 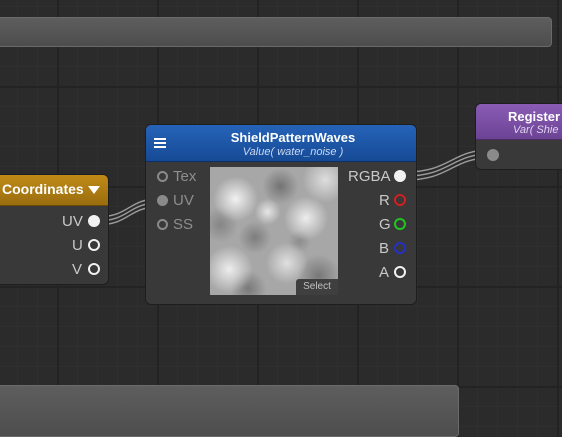 What do you see at coordinates (162, 176) in the screenshot?
I see `input-port-tex` at bounding box center [162, 176].